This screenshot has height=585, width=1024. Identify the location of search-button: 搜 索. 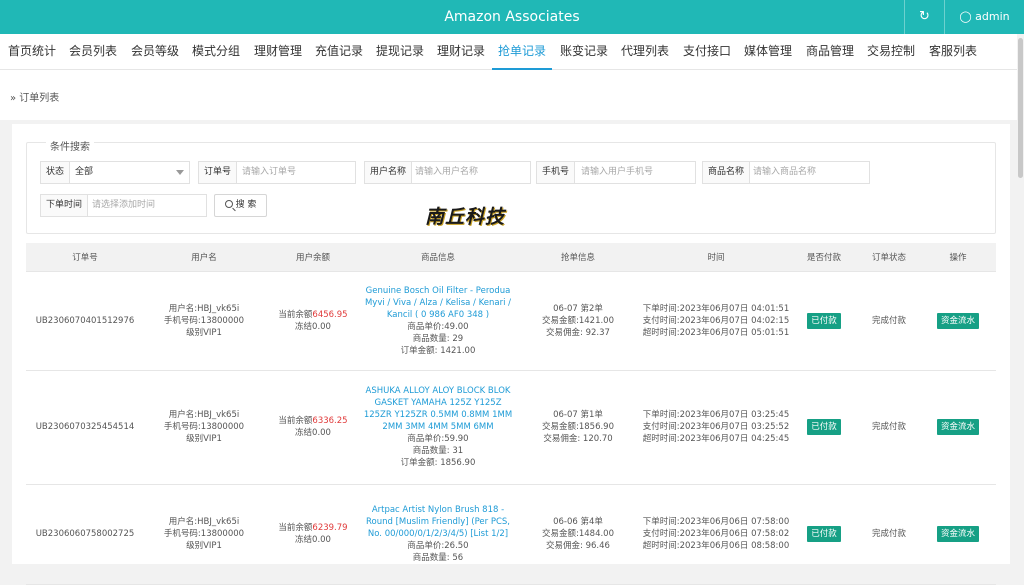
(240, 205).